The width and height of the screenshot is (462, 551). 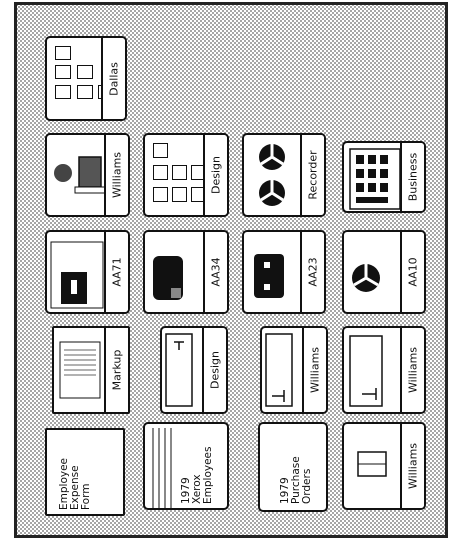 I want to click on file-icon, so click(x=63, y=92).